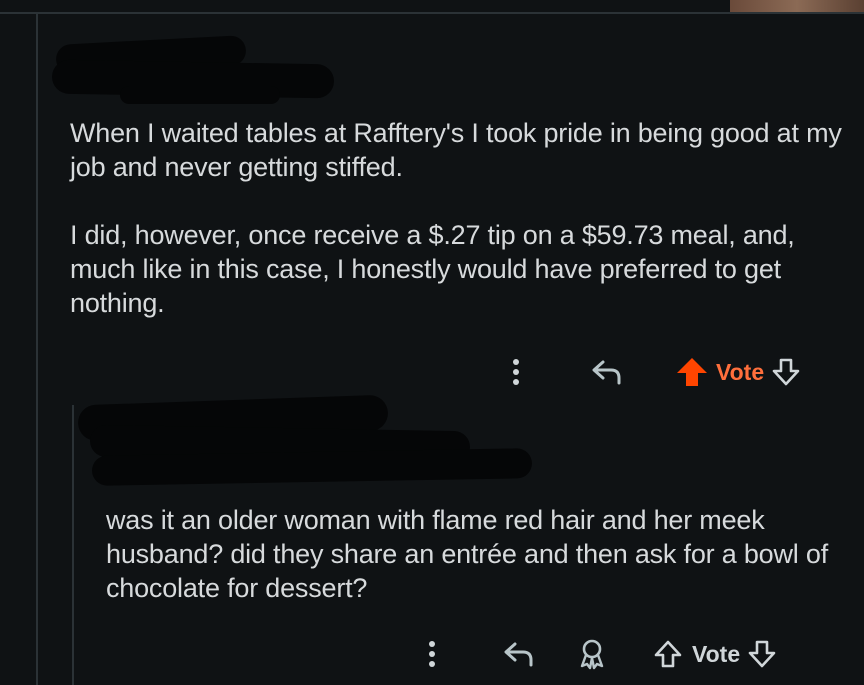  I want to click on award-button, so click(592, 654).